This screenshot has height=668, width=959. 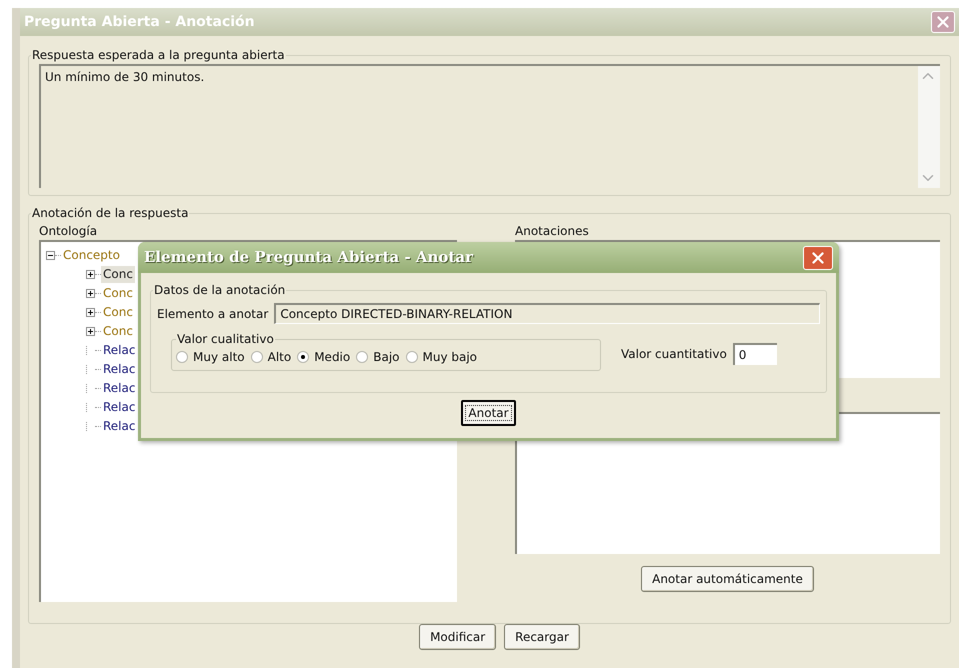 What do you see at coordinates (308, 257) in the screenshot?
I see `dialog-title: Elemento de Pregunta Abierta - Anotar` at bounding box center [308, 257].